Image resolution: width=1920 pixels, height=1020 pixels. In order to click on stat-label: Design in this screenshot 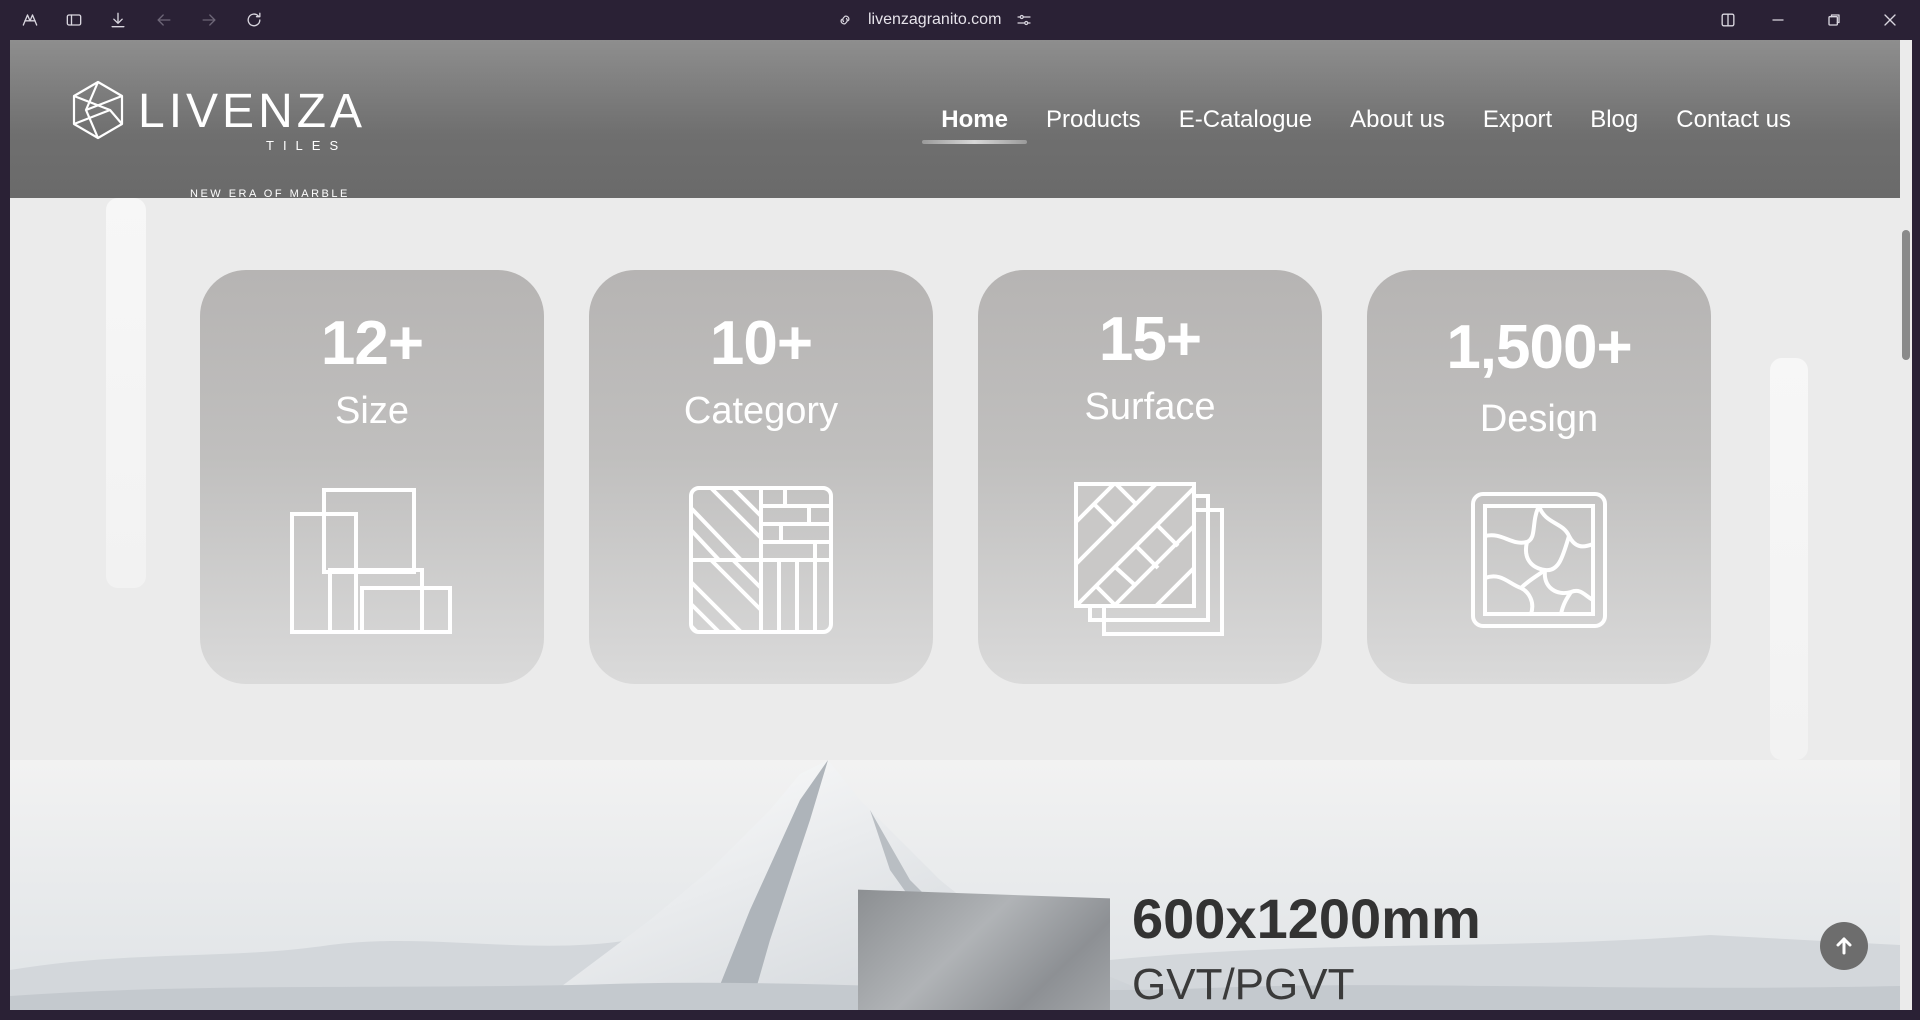, I will do `click(1539, 419)`.